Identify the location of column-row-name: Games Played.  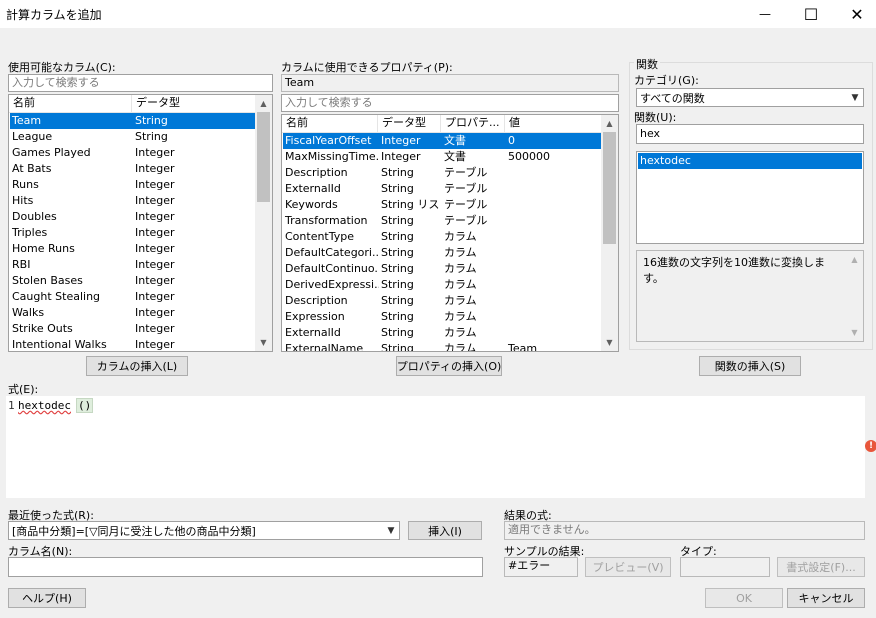
(51, 152).